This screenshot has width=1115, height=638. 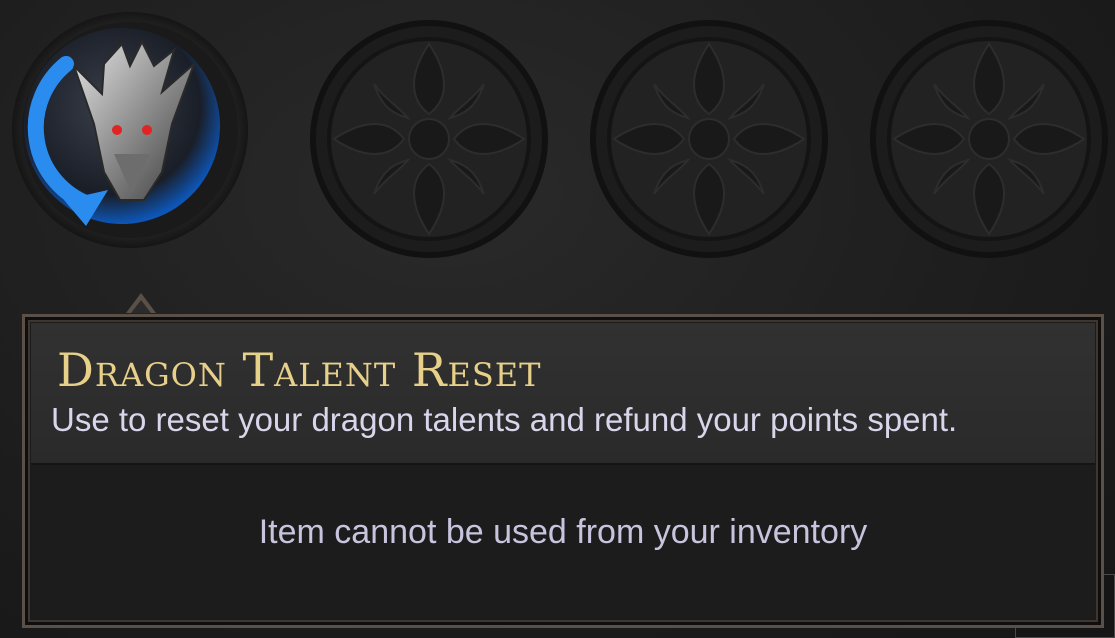 What do you see at coordinates (141, 303) in the screenshot?
I see `tooltip-pointer` at bounding box center [141, 303].